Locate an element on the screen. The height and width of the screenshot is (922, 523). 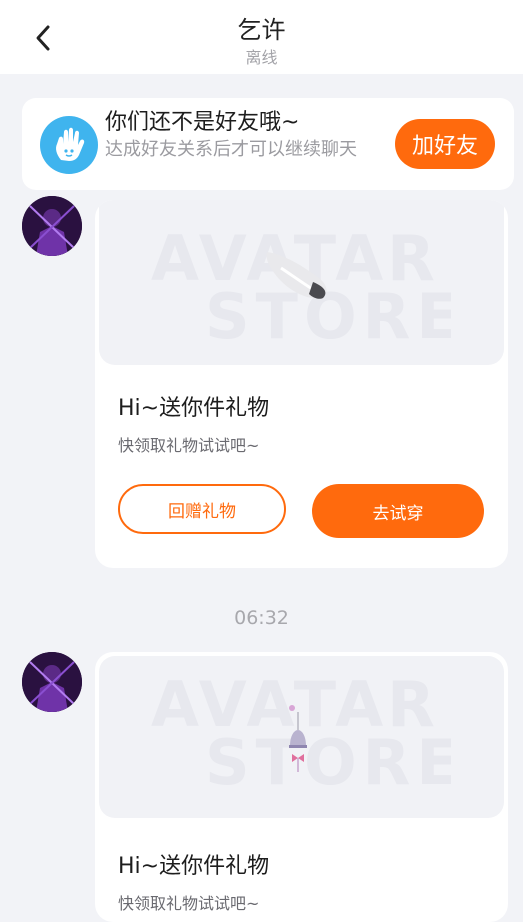
hand-wave-icon is located at coordinates (69, 145).